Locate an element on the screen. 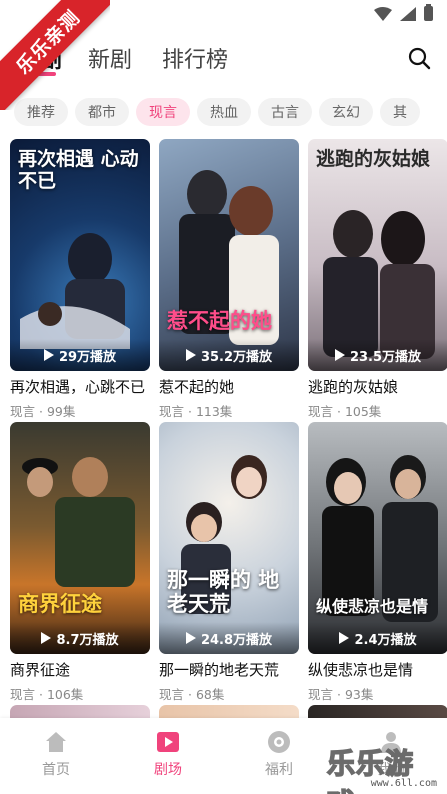 This screenshot has width=447, height=794. poster-title: 再次相遇 心动不已 is located at coordinates (78, 170).